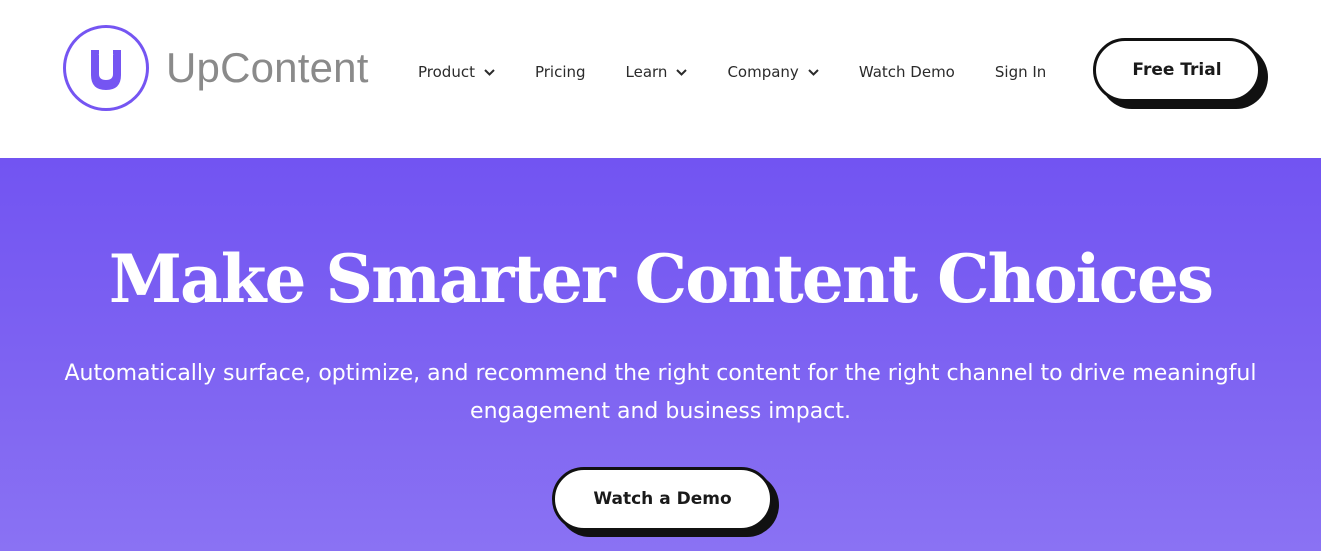 The image size is (1321, 551). Describe the element at coordinates (1177, 70) in the screenshot. I see `free-trial-button: Free Trial` at that location.